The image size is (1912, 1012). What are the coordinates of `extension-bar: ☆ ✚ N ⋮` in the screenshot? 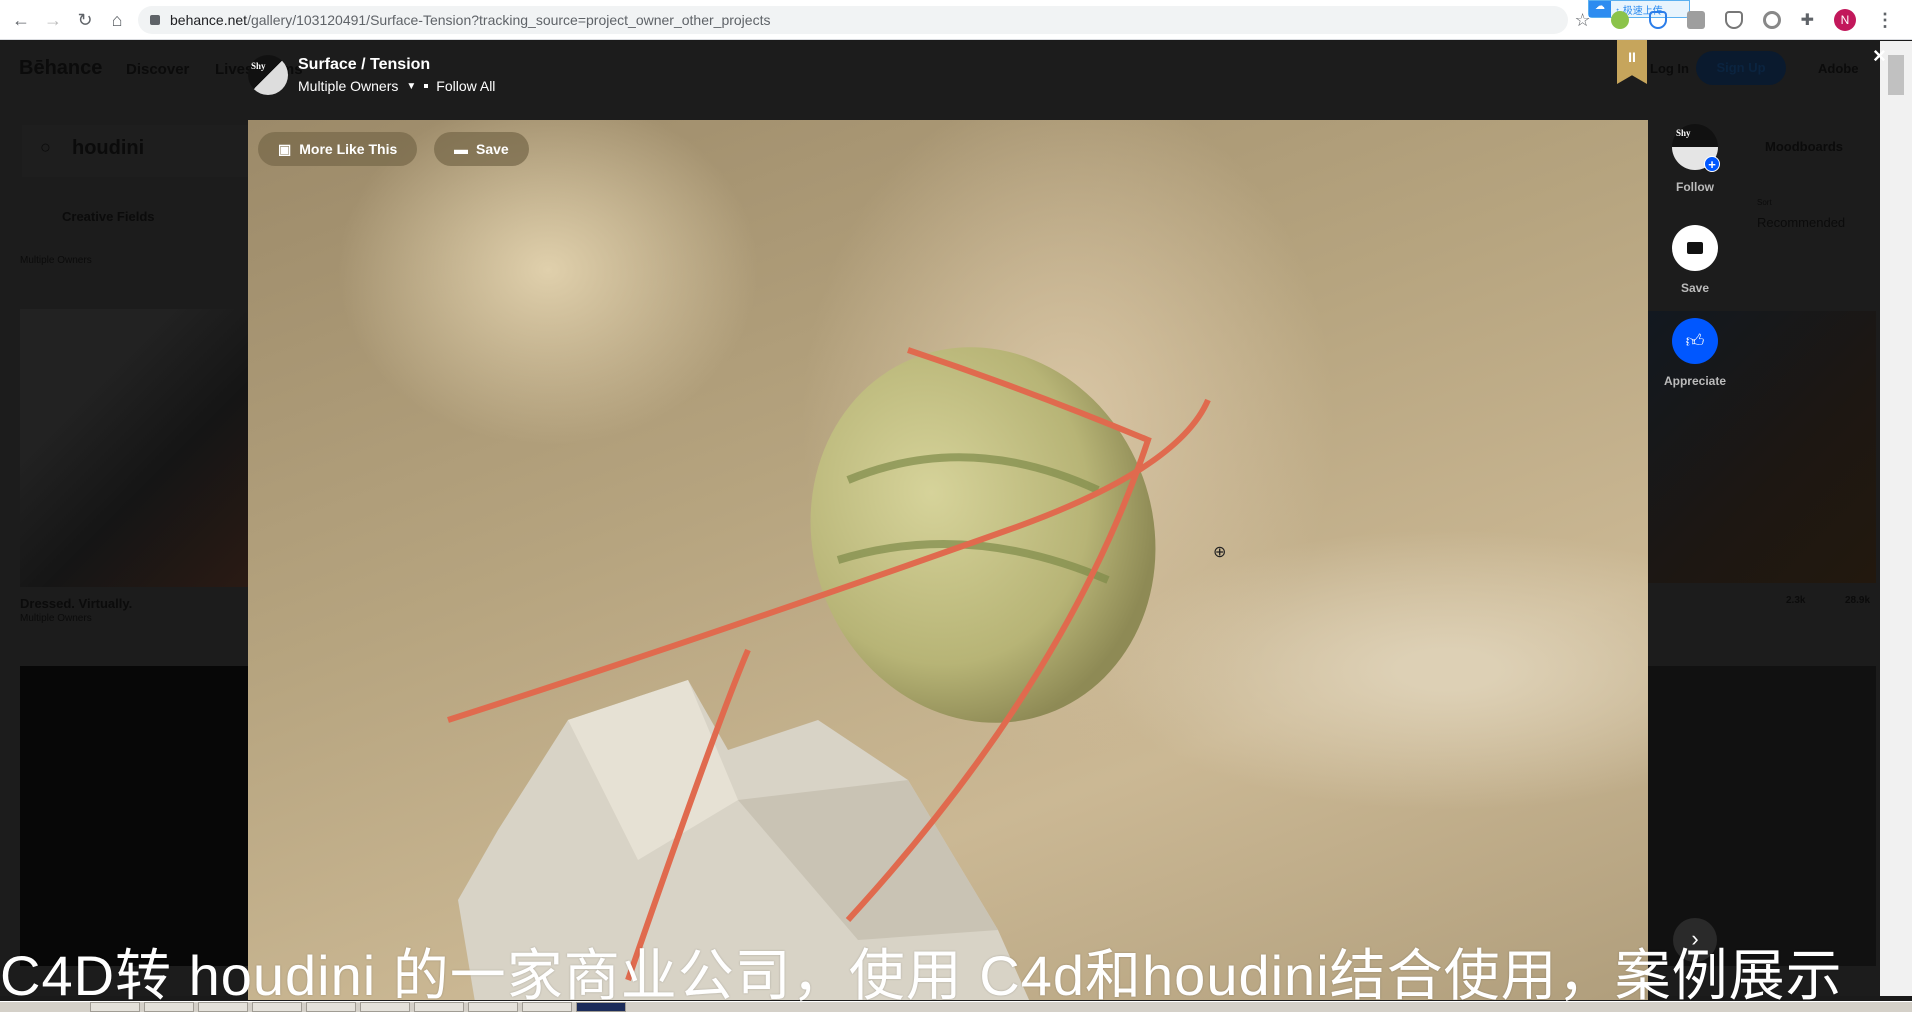 It's located at (1743, 20).